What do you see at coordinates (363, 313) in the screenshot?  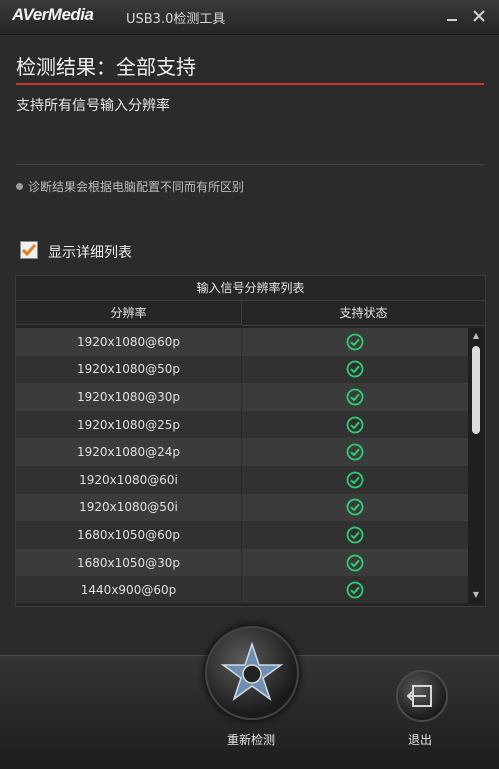 I see `column-header-status: 支持状态` at bounding box center [363, 313].